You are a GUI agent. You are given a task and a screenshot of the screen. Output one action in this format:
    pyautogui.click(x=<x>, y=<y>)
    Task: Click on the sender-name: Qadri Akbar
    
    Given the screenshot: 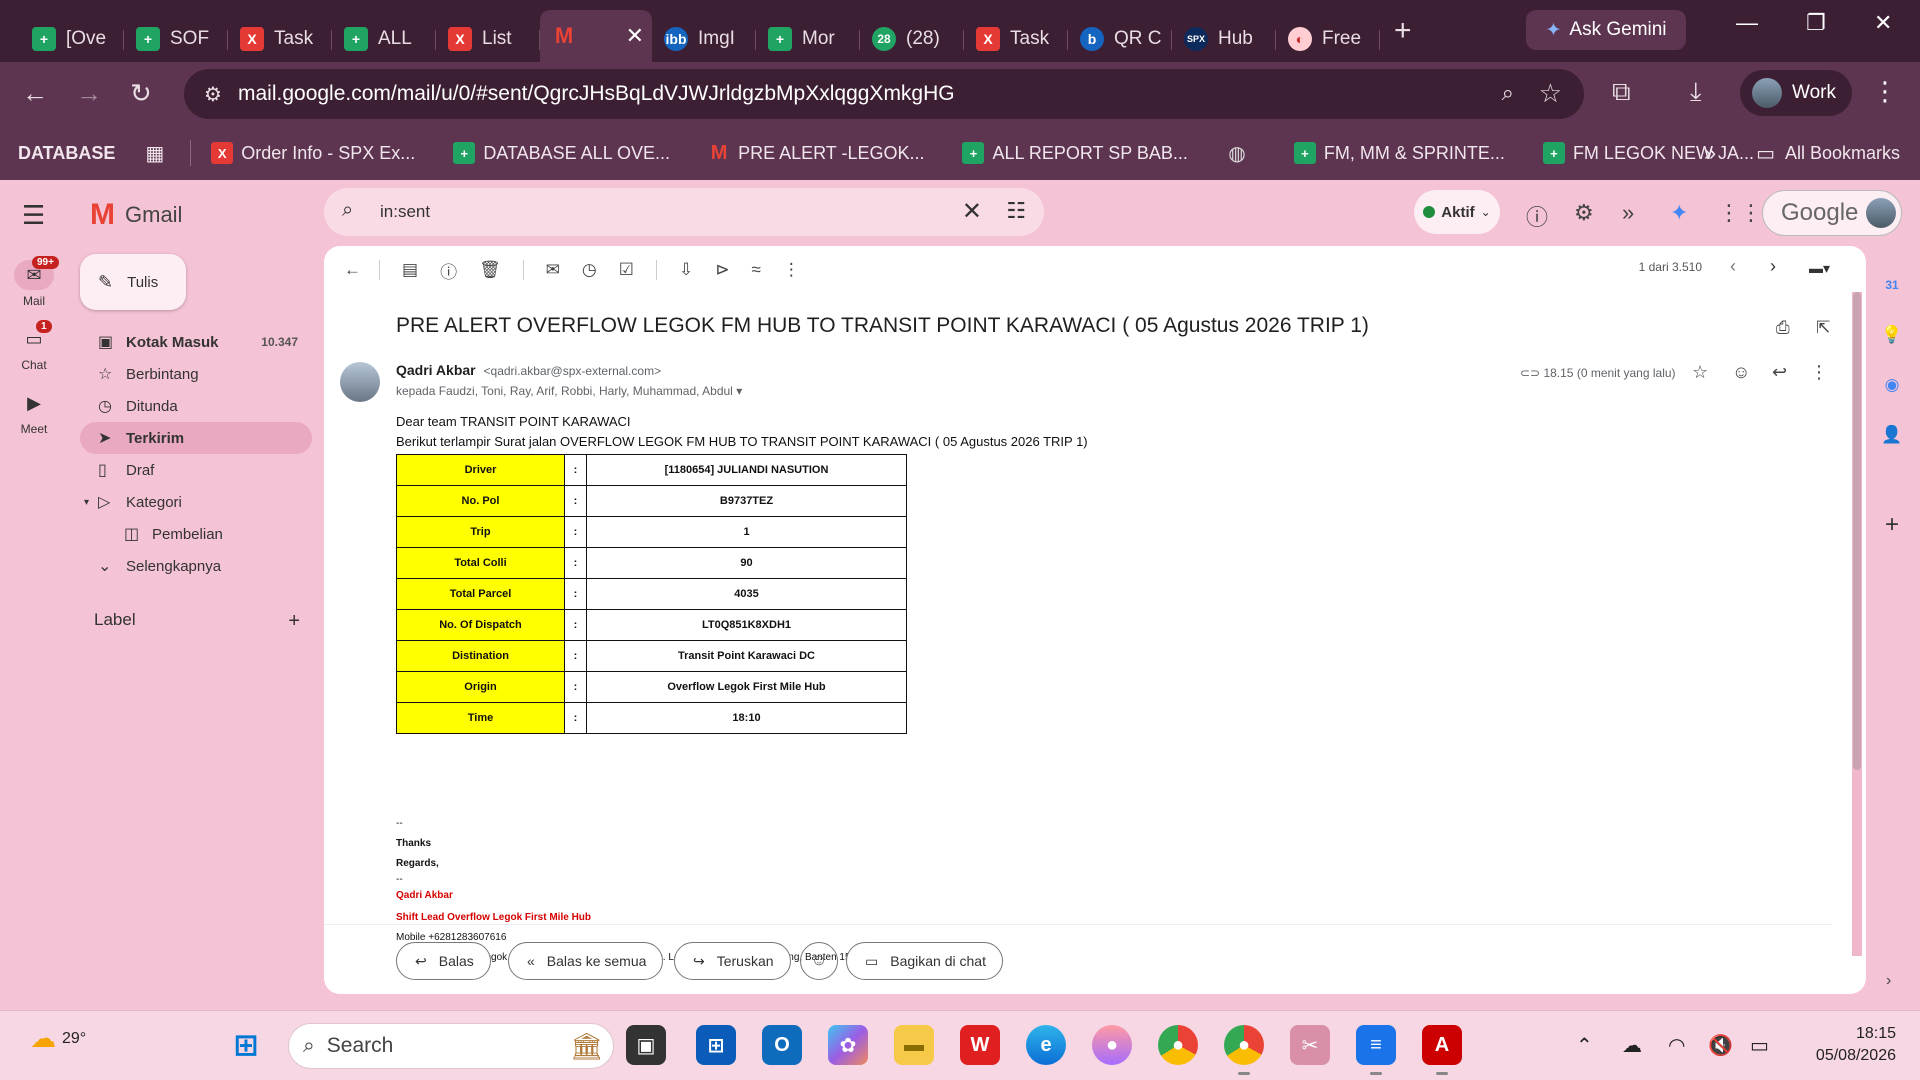 What is the action you would take?
    pyautogui.click(x=436, y=370)
    